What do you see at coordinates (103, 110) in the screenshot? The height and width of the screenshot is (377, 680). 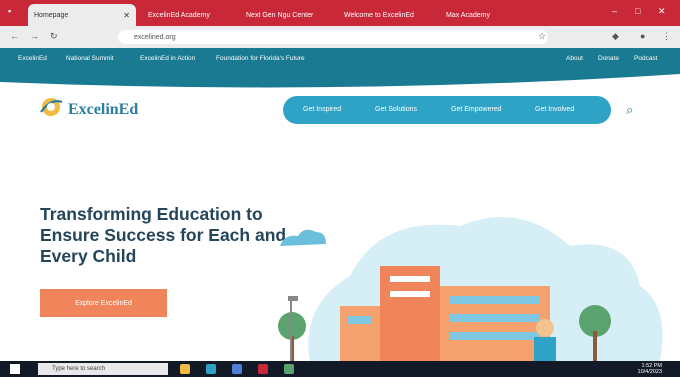 I see `logo-text: ExcelinEd` at bounding box center [103, 110].